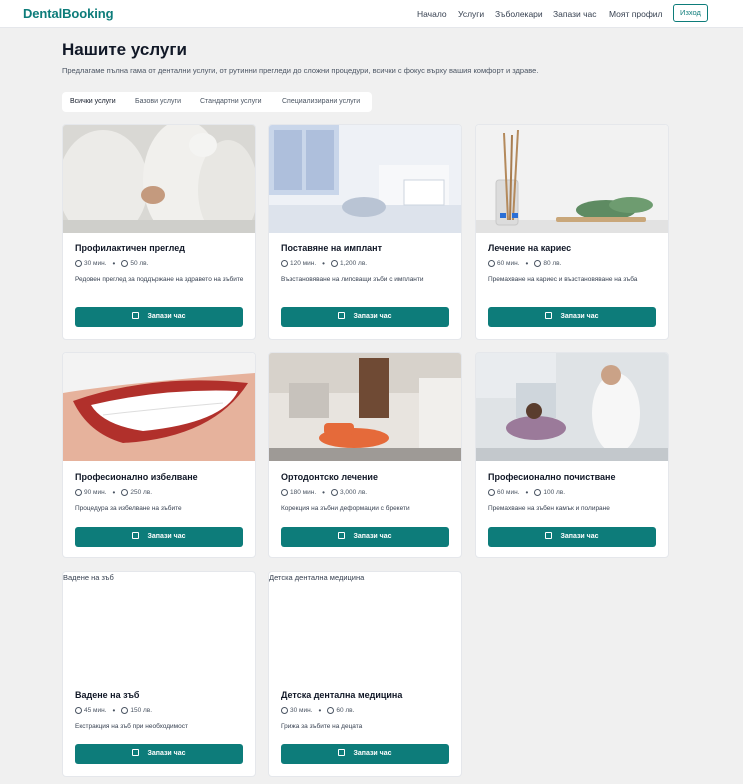 The image size is (743, 784). Describe the element at coordinates (321, 102) in the screenshot. I see `tab-specialized-services: Специализирани услуги` at that location.